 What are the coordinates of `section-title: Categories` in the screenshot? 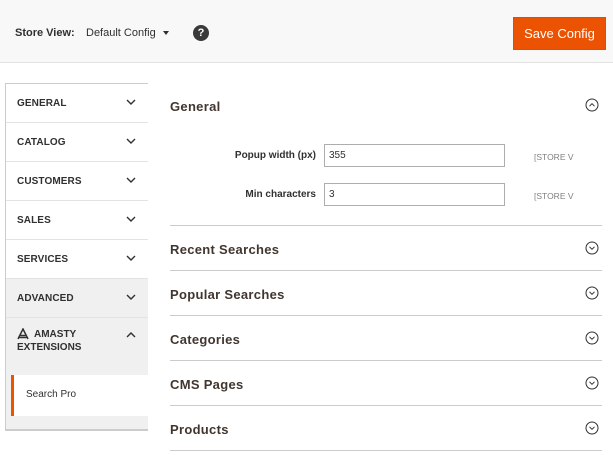 It's located at (205, 339).